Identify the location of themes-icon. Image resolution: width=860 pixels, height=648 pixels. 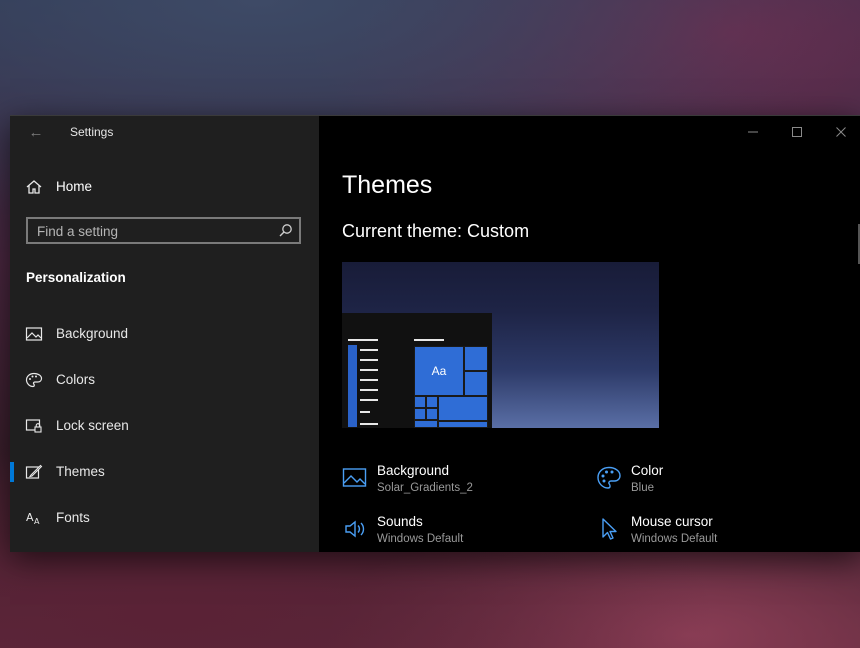
(34, 471).